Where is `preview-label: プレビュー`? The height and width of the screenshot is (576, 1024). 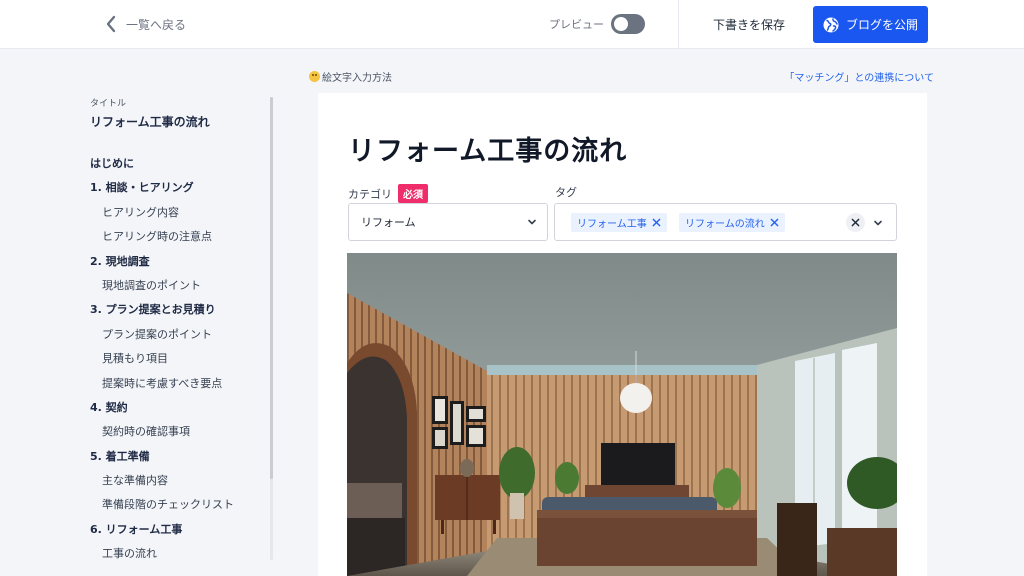 preview-label: プレビュー is located at coordinates (576, 24).